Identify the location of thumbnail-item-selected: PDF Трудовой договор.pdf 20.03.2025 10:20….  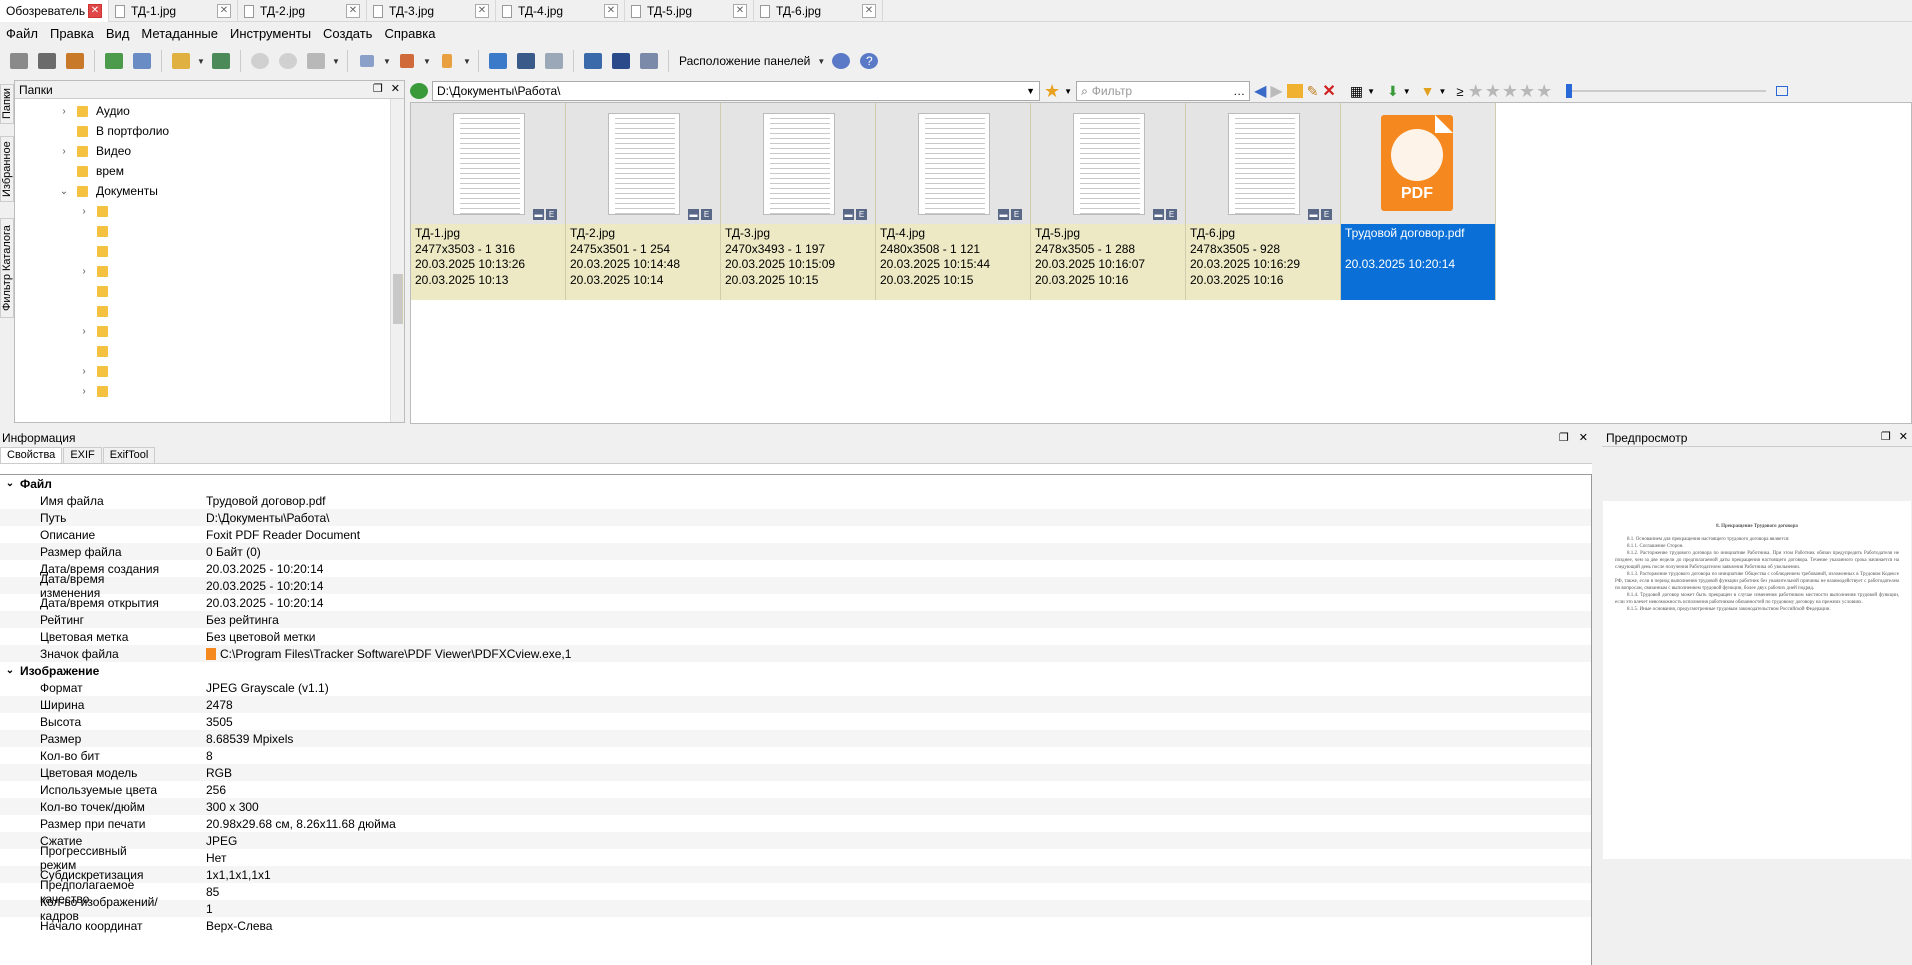
(1418, 201).